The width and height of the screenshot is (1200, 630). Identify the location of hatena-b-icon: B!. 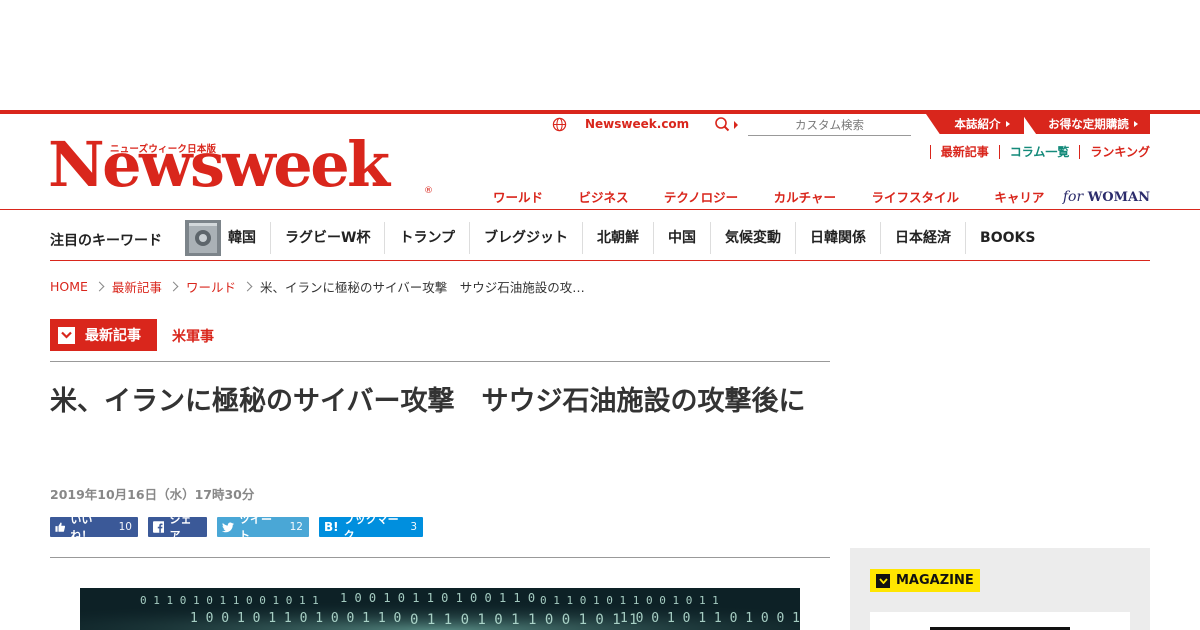
(331, 527).